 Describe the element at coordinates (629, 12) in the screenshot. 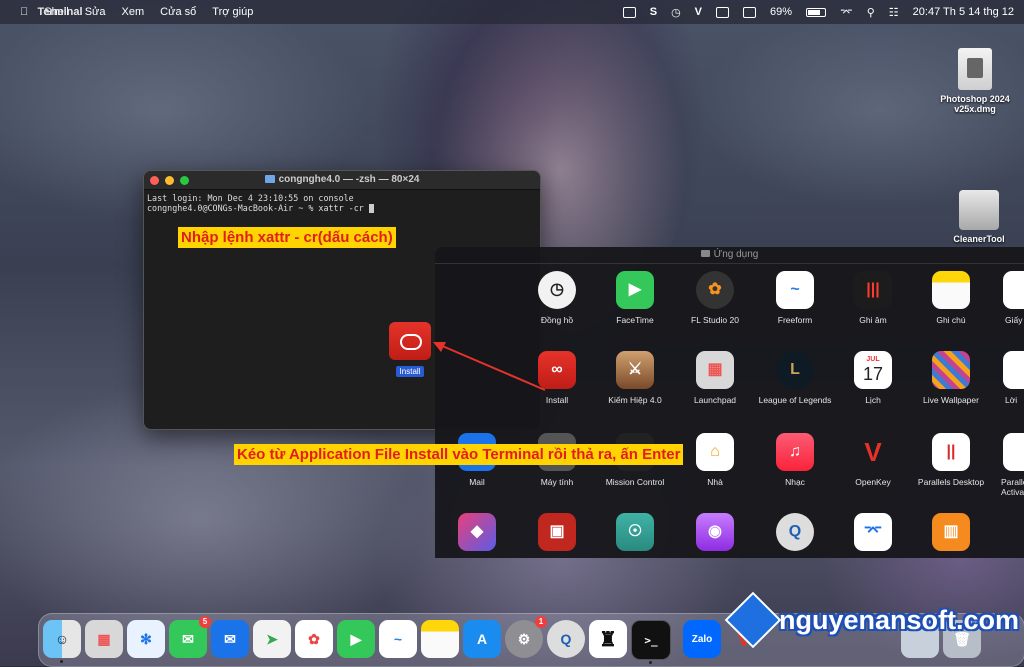

I see `display-icon` at that location.